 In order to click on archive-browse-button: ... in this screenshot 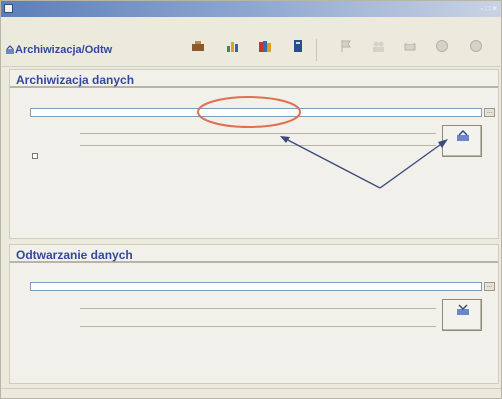, I will do `click(489, 112)`.